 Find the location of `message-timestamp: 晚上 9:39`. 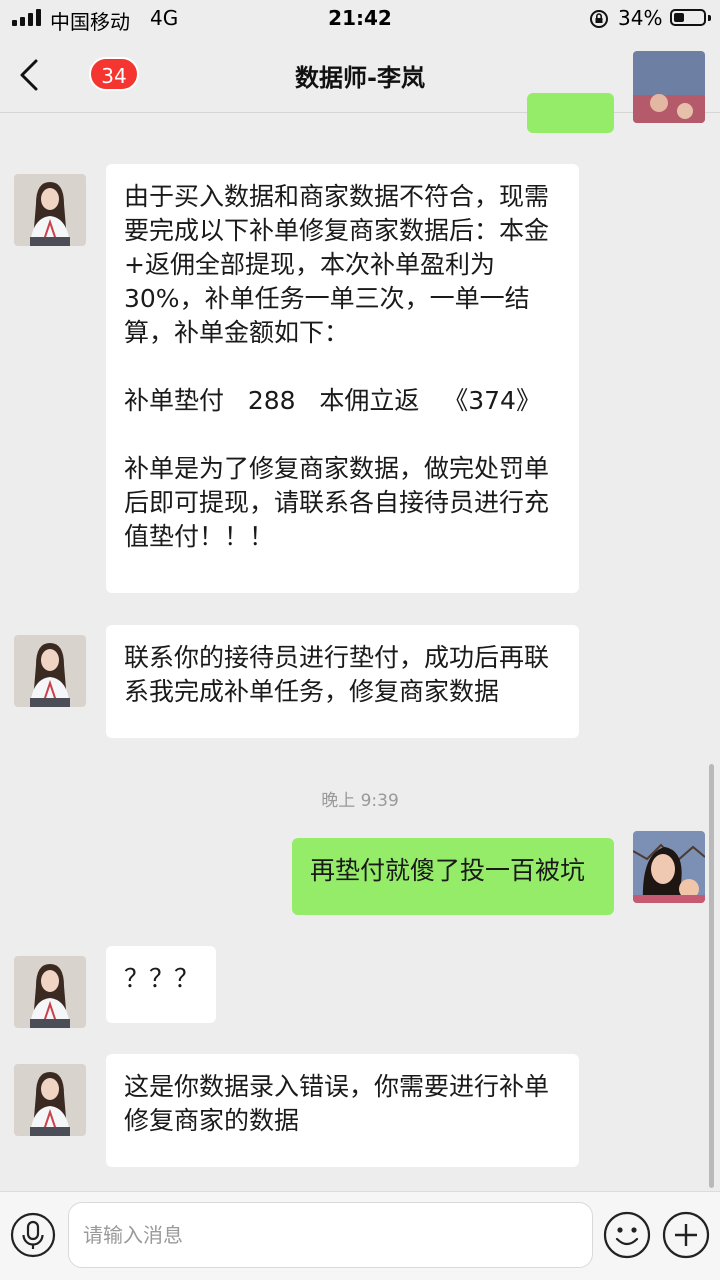

message-timestamp: 晚上 9:39 is located at coordinates (360, 801).